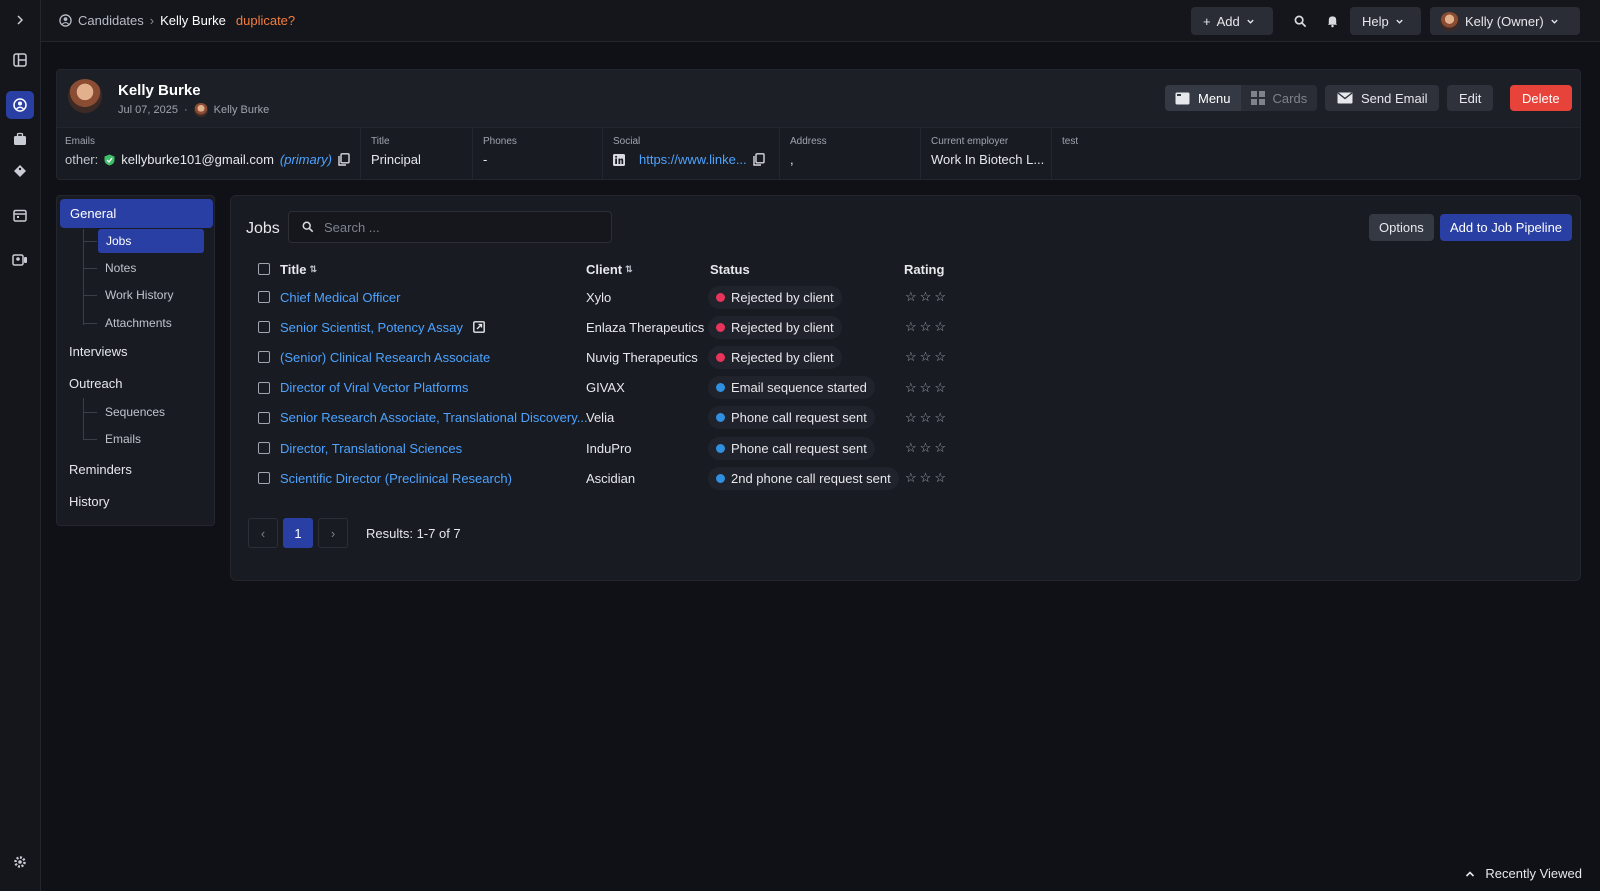 Image resolution: width=1600 pixels, height=891 pixels. I want to click on briefcase-icon, so click(20, 139).